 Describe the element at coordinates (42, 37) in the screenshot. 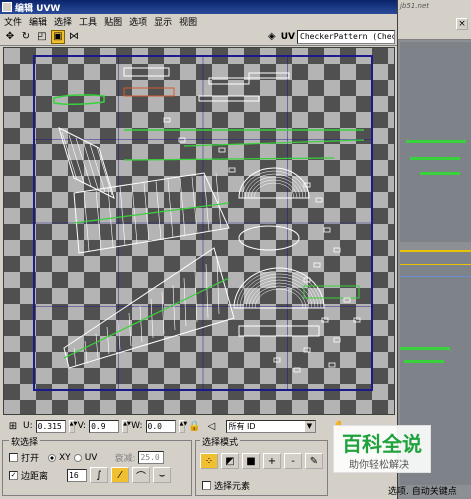

I see `scale-icon: ◰` at that location.